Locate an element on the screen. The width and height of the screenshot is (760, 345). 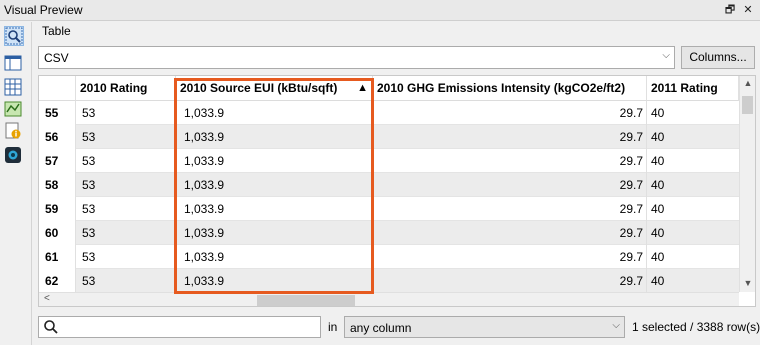
left-toolbar is located at coordinates (14, 183).